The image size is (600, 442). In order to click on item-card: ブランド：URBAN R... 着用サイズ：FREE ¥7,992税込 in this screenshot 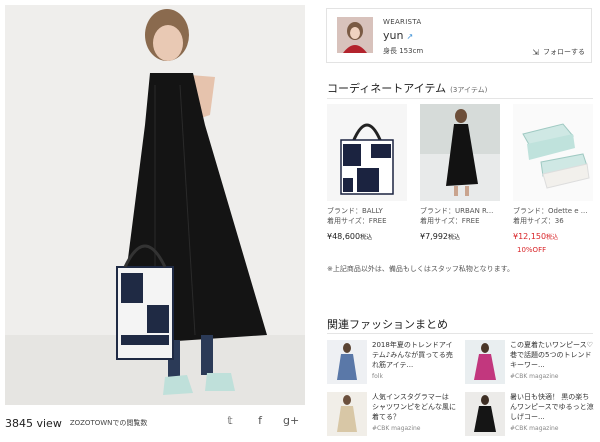, I will do `click(460, 179)`.